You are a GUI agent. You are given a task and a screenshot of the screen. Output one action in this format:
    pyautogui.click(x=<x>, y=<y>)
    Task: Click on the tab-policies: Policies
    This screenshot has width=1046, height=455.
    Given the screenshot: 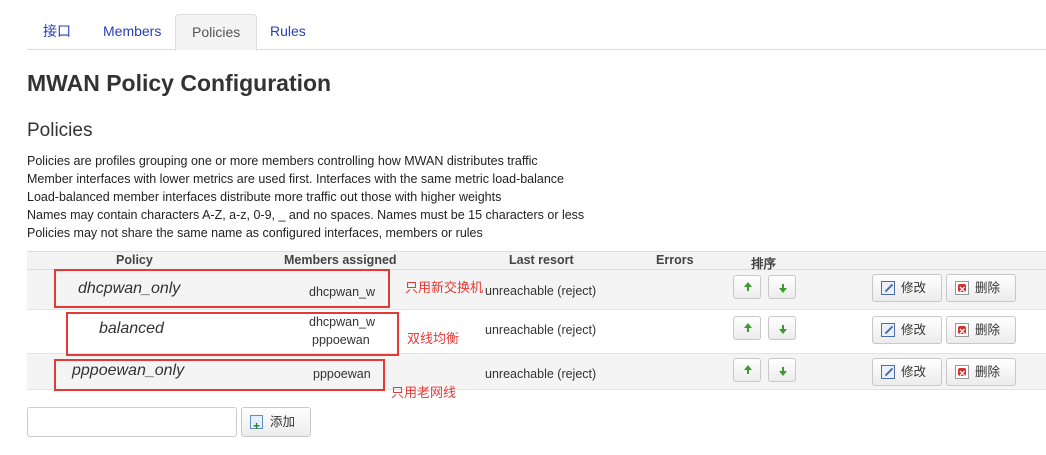 What is the action you would take?
    pyautogui.click(x=216, y=32)
    